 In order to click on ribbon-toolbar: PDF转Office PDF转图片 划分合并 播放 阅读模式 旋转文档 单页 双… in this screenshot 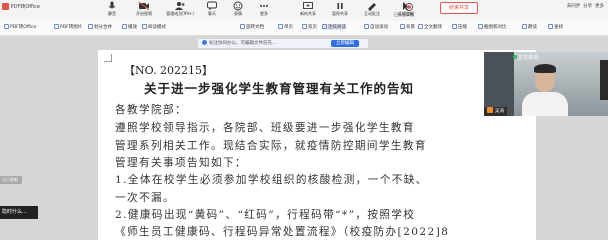, I will do `click(304, 28)`.